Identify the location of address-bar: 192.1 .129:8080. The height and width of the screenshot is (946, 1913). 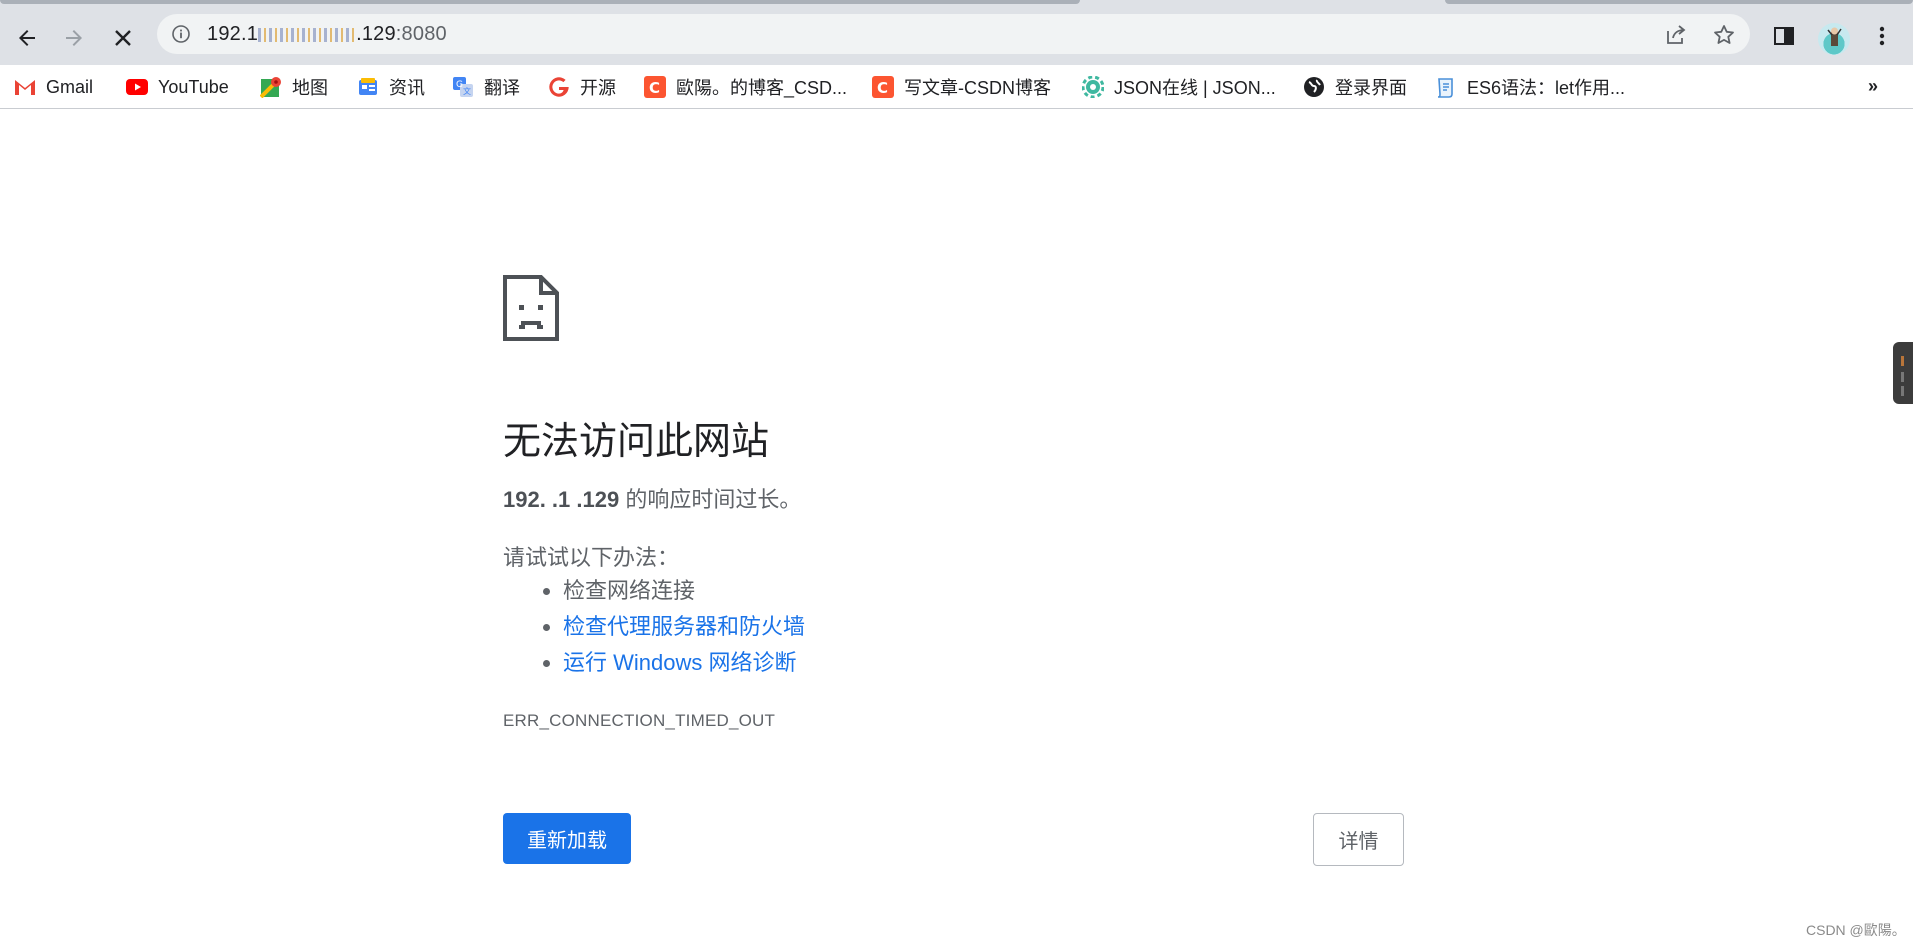
(953, 34).